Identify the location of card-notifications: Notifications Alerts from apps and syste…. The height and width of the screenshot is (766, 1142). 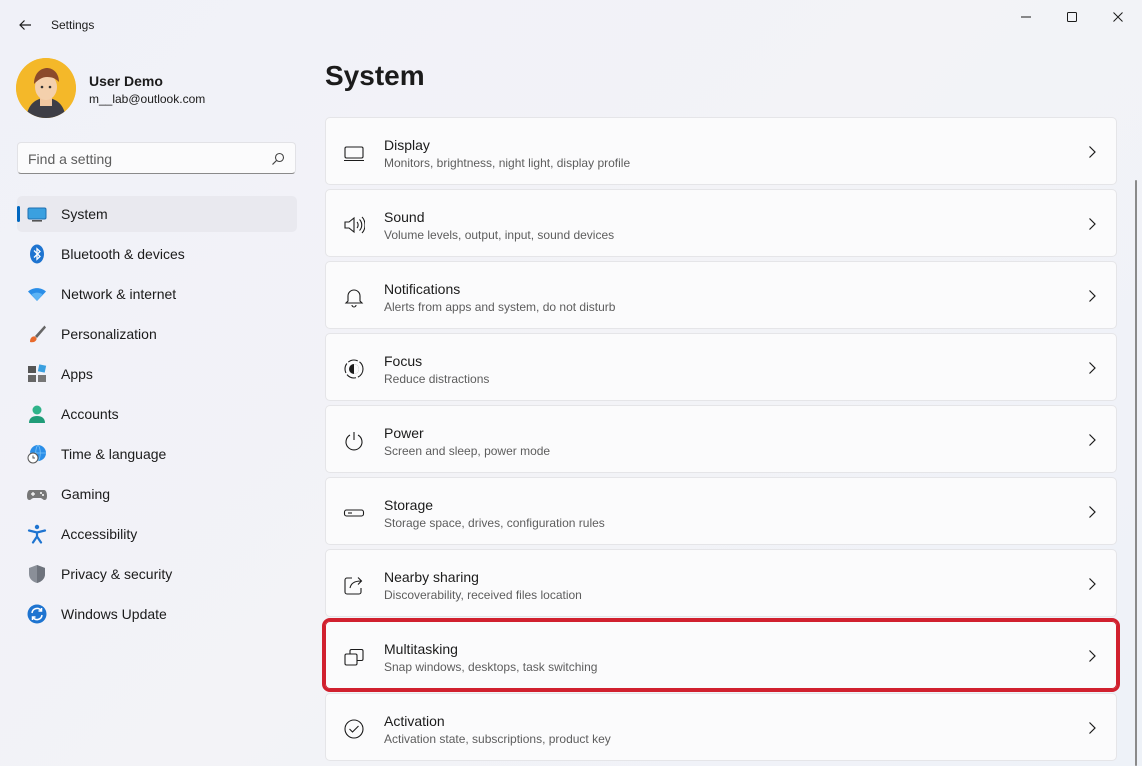
(721, 295).